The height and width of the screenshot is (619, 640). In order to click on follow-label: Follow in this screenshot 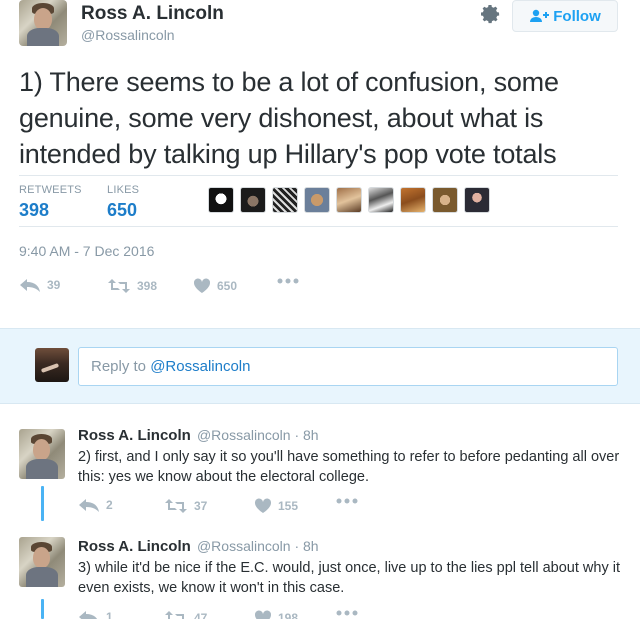, I will do `click(577, 16)`.